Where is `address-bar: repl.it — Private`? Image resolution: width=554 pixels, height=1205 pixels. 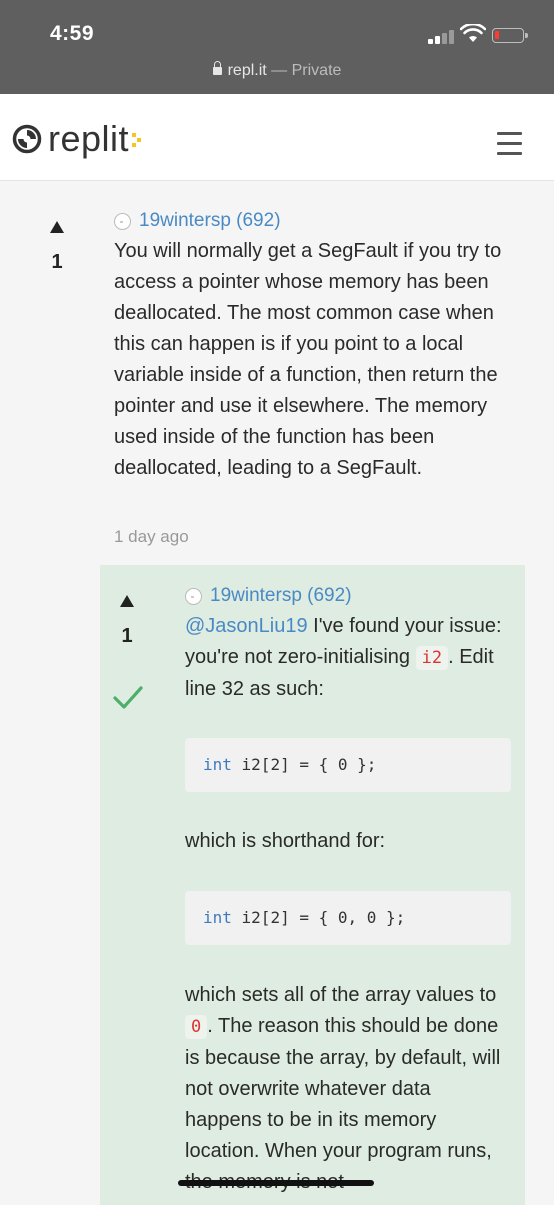 address-bar: repl.it — Private is located at coordinates (277, 70).